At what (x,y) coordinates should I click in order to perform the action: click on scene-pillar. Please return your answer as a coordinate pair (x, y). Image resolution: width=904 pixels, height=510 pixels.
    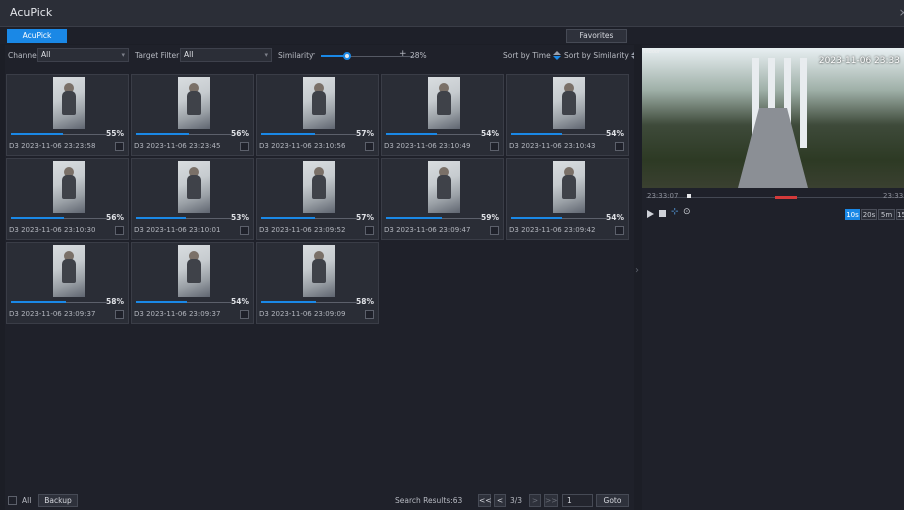
    Looking at the image, I should click on (803, 103).